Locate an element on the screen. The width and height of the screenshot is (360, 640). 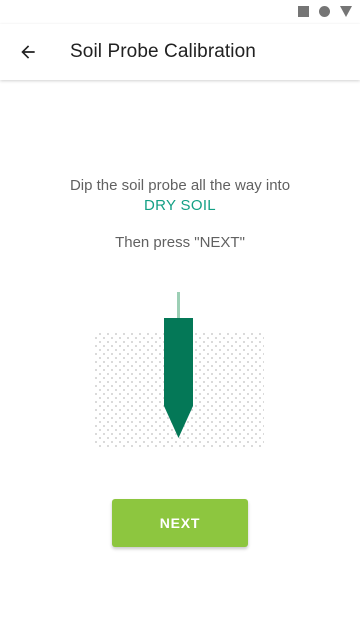
app-bar: Soil Probe Calibration is located at coordinates (180, 52).